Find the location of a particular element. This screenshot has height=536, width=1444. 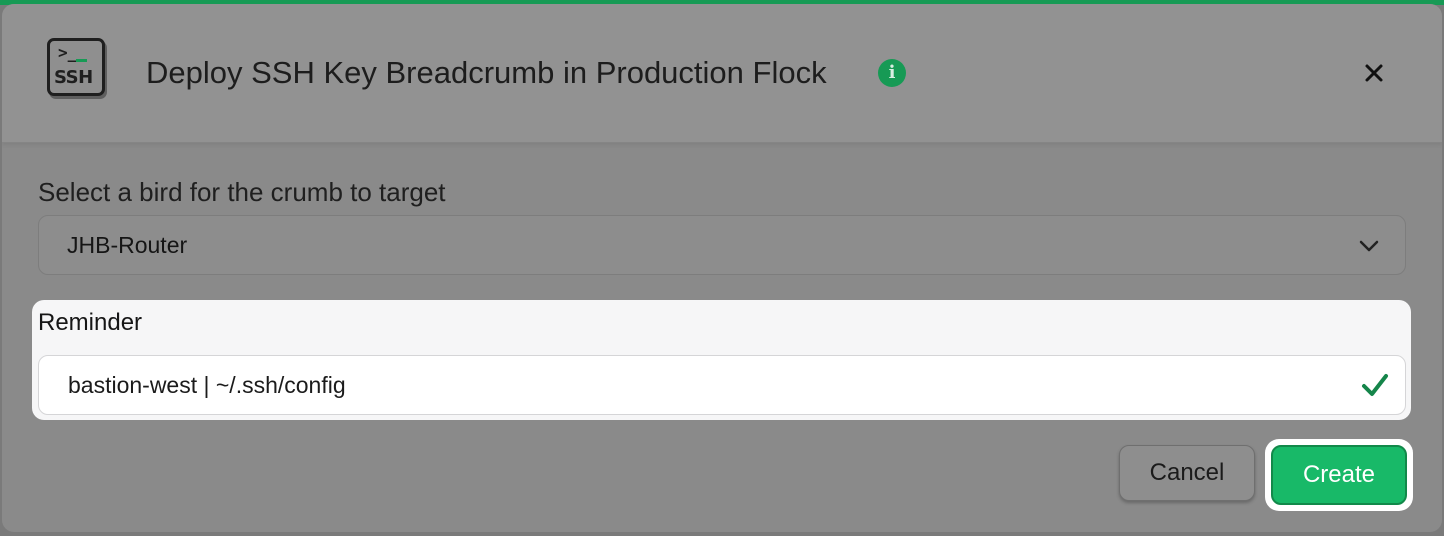

target-bird-selected-value: JHB-Router is located at coordinates (127, 245).